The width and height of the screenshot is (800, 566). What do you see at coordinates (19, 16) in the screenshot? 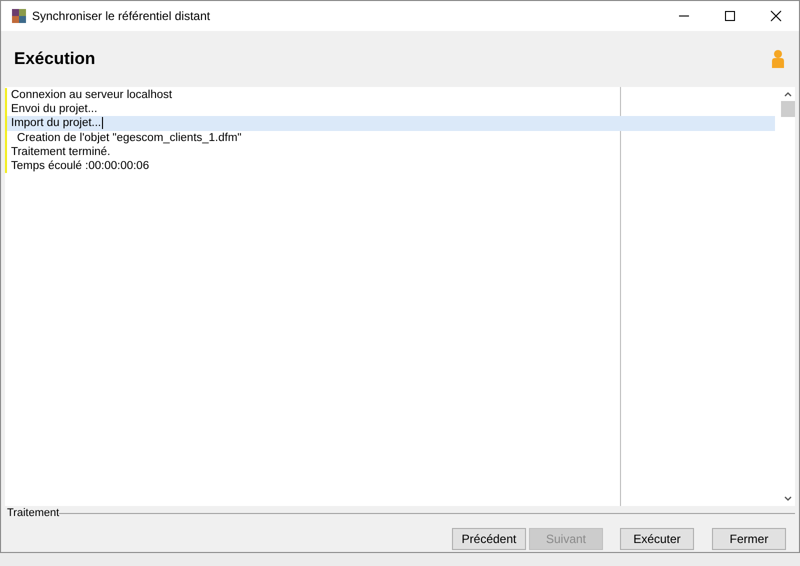
I see `app-icon` at bounding box center [19, 16].